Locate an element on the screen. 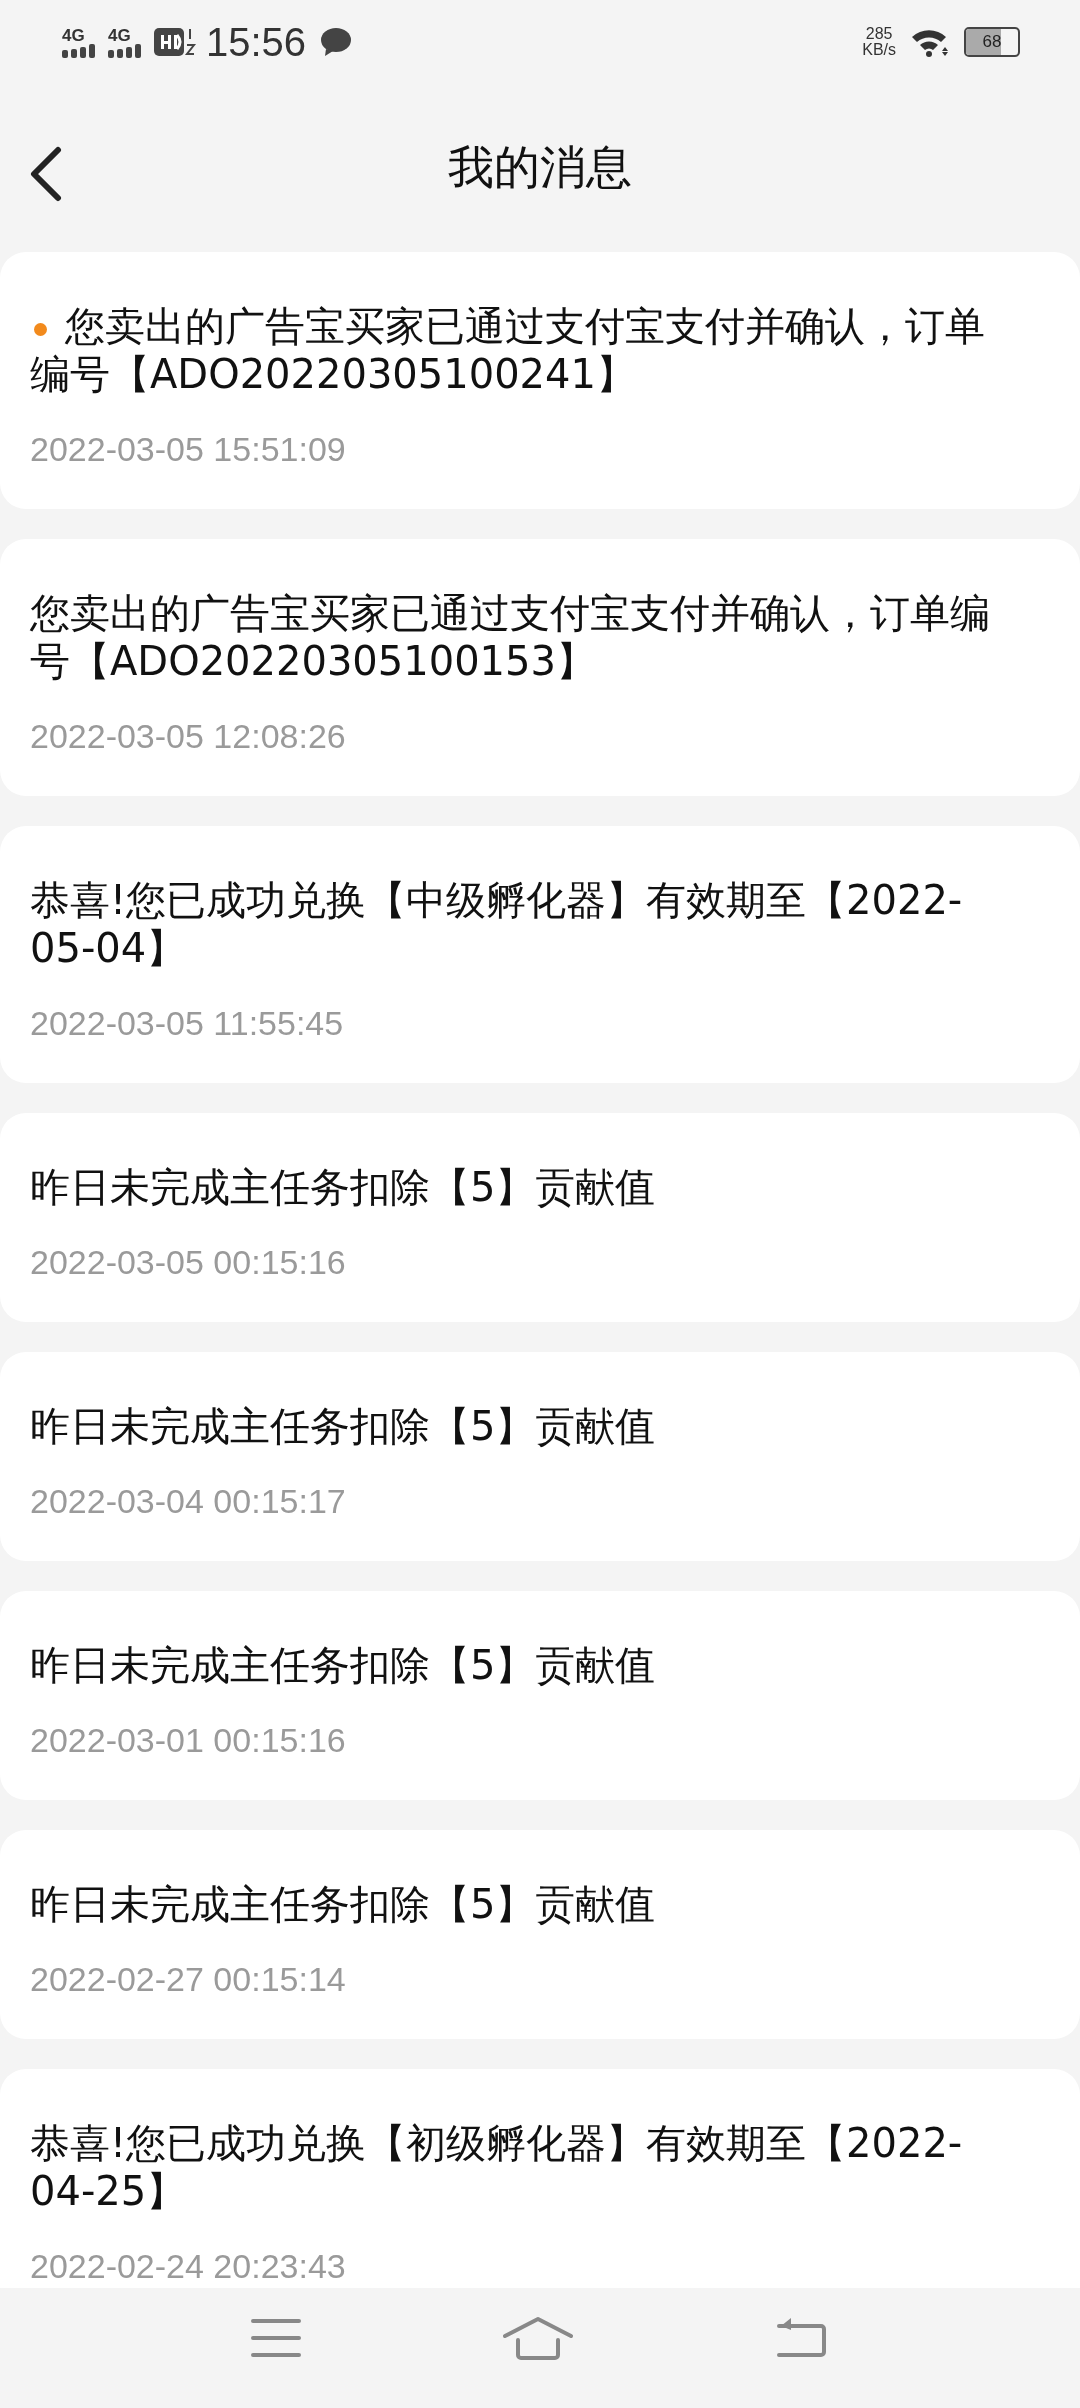  network-speed: 285 is located at coordinates (879, 34).